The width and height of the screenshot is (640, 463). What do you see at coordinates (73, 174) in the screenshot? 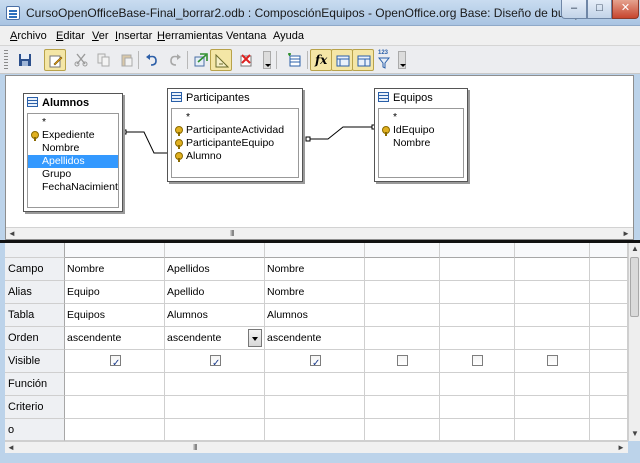
I see `field-item: Grupo` at bounding box center [73, 174].